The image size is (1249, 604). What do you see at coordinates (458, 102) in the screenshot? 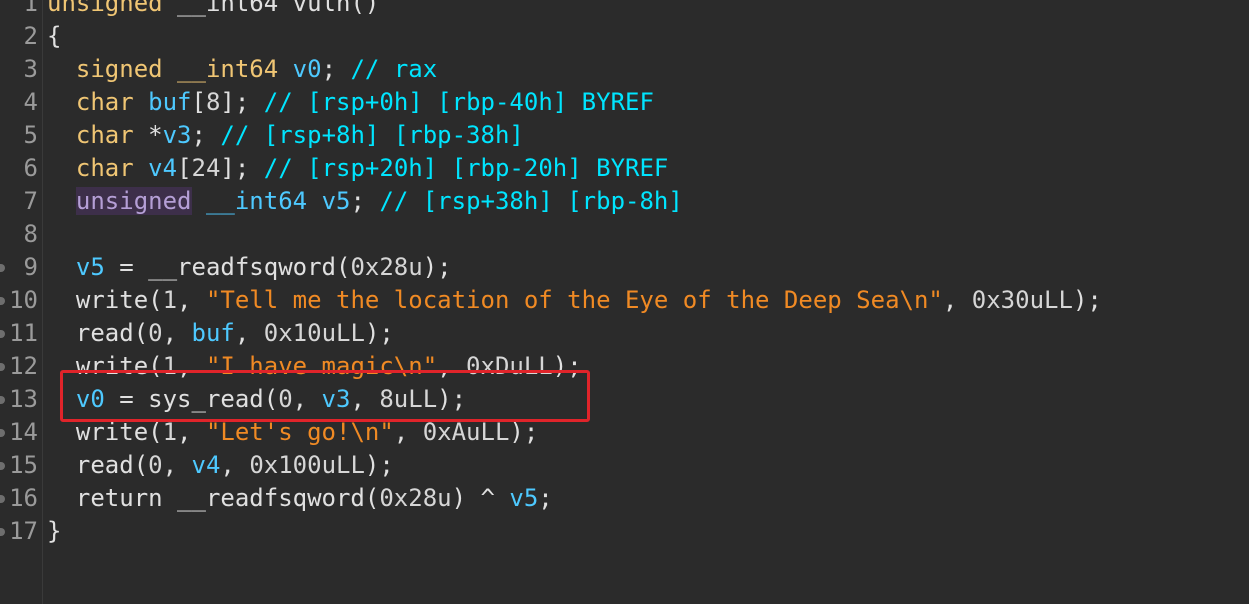
I see `code-token: // [rsp+0h] [rbp-40h] BYREF` at bounding box center [458, 102].